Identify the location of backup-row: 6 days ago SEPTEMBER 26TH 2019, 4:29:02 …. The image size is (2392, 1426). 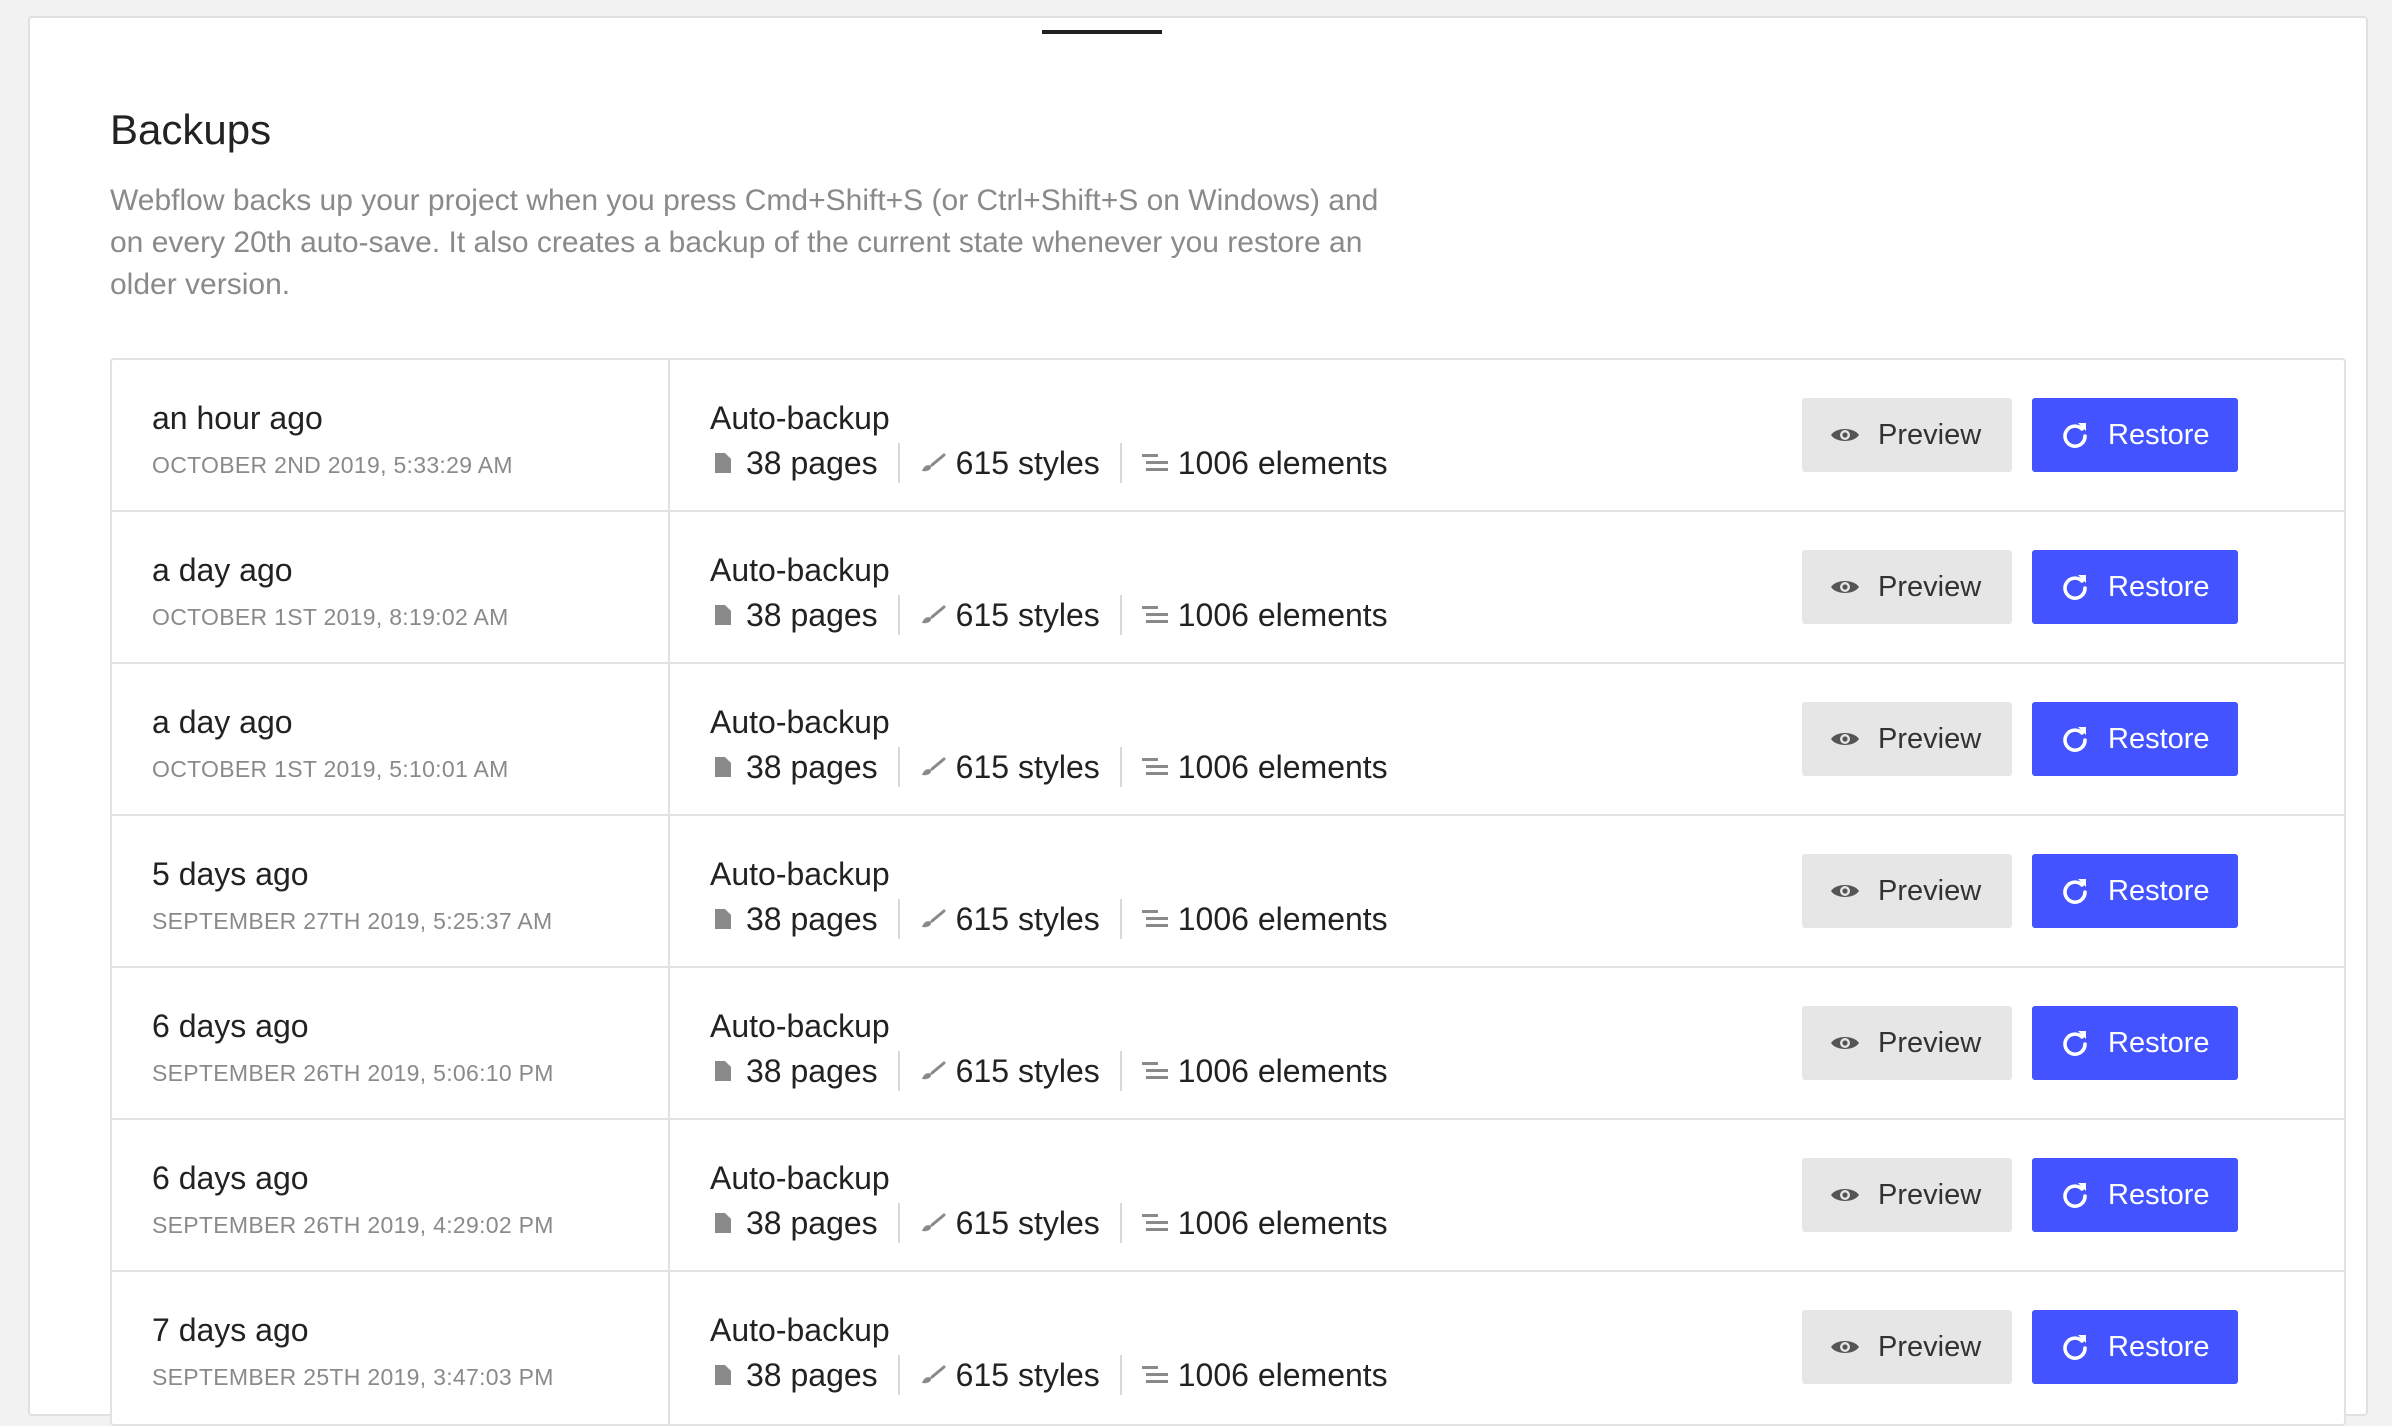
(1228, 1196).